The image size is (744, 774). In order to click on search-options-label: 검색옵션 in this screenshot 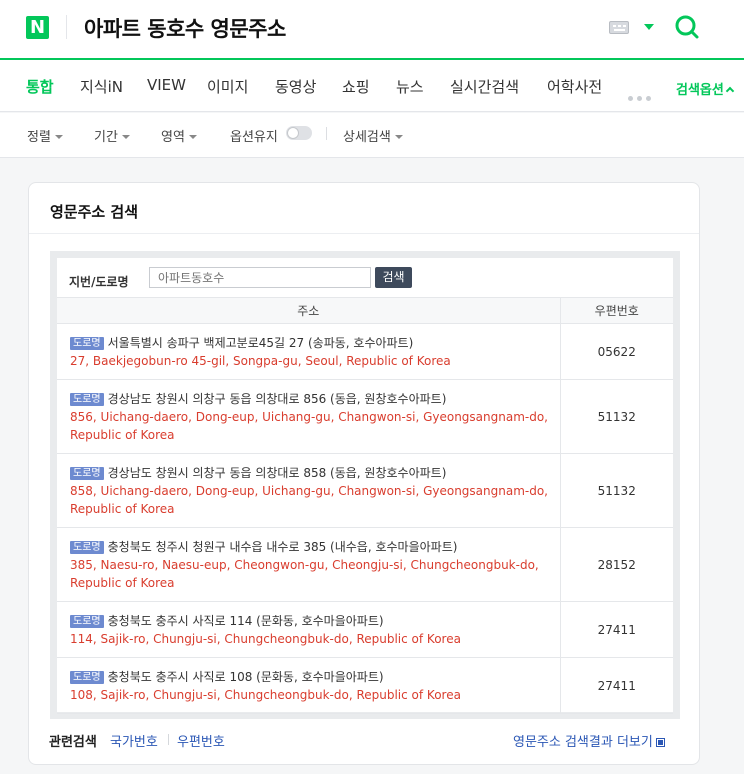, I will do `click(700, 90)`.